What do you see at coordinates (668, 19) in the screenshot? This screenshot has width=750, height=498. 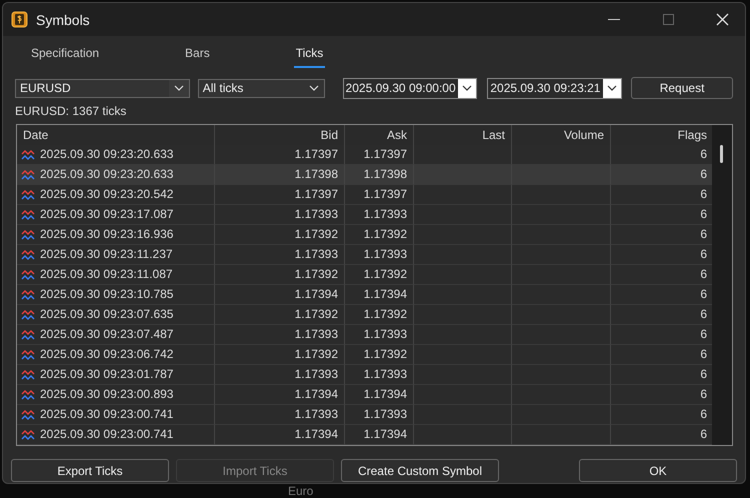 I see `maximize-icon` at bounding box center [668, 19].